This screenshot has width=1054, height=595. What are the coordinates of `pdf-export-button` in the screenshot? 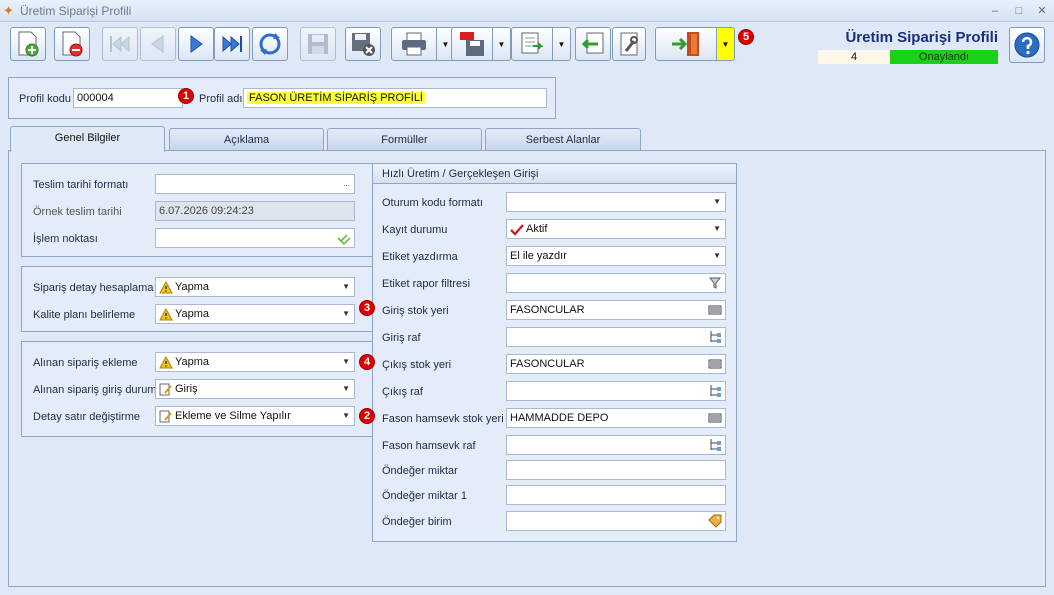 It's located at (472, 44).